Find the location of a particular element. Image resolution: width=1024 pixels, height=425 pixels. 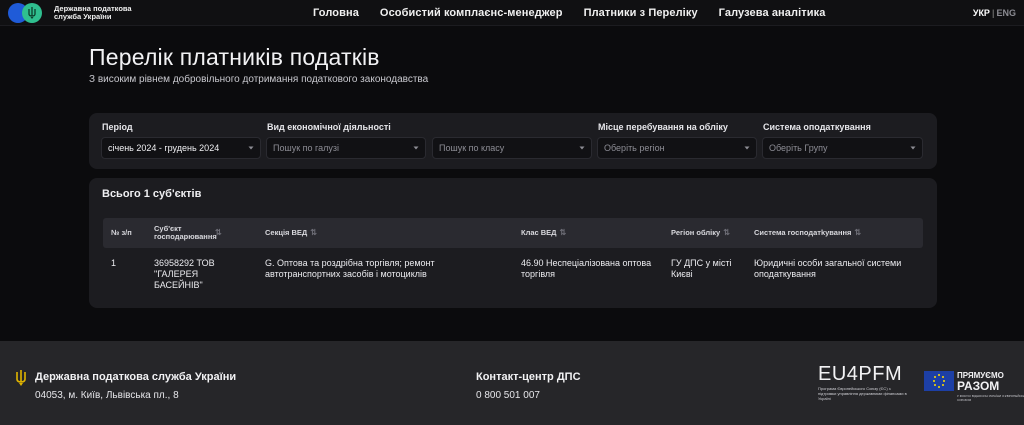

registration-label: Місце перебування на обліку is located at coordinates (663, 127).